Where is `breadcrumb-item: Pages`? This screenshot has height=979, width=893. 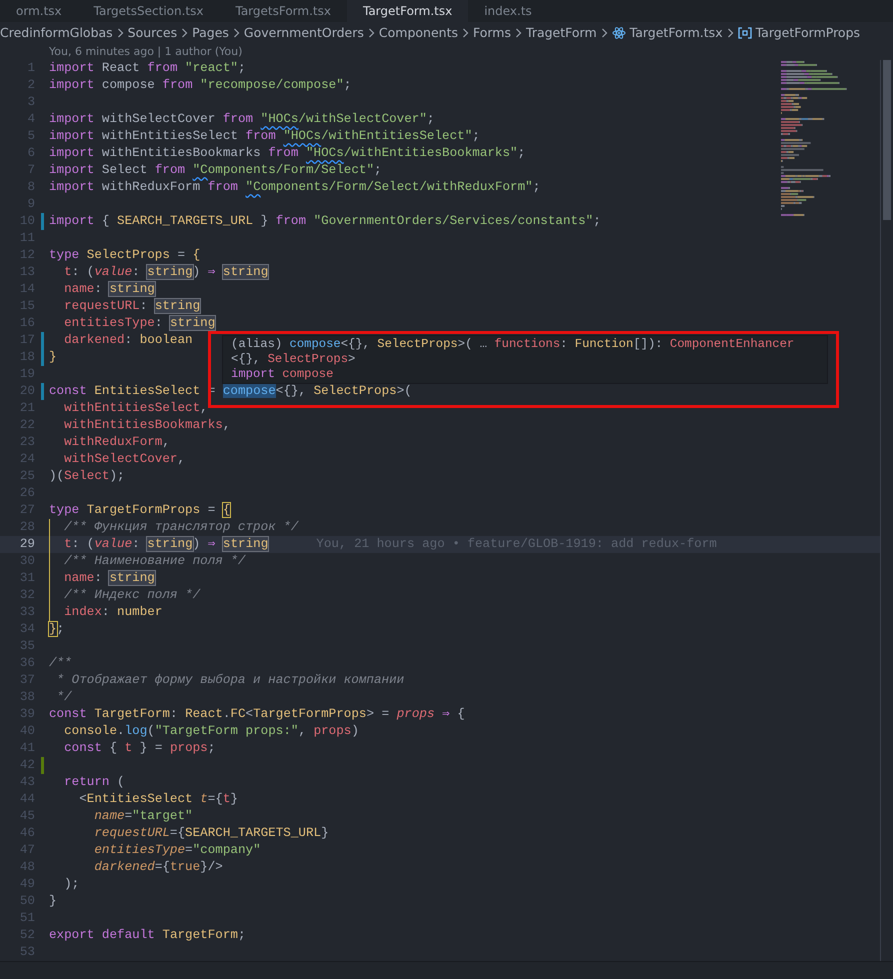
breadcrumb-item: Pages is located at coordinates (210, 33).